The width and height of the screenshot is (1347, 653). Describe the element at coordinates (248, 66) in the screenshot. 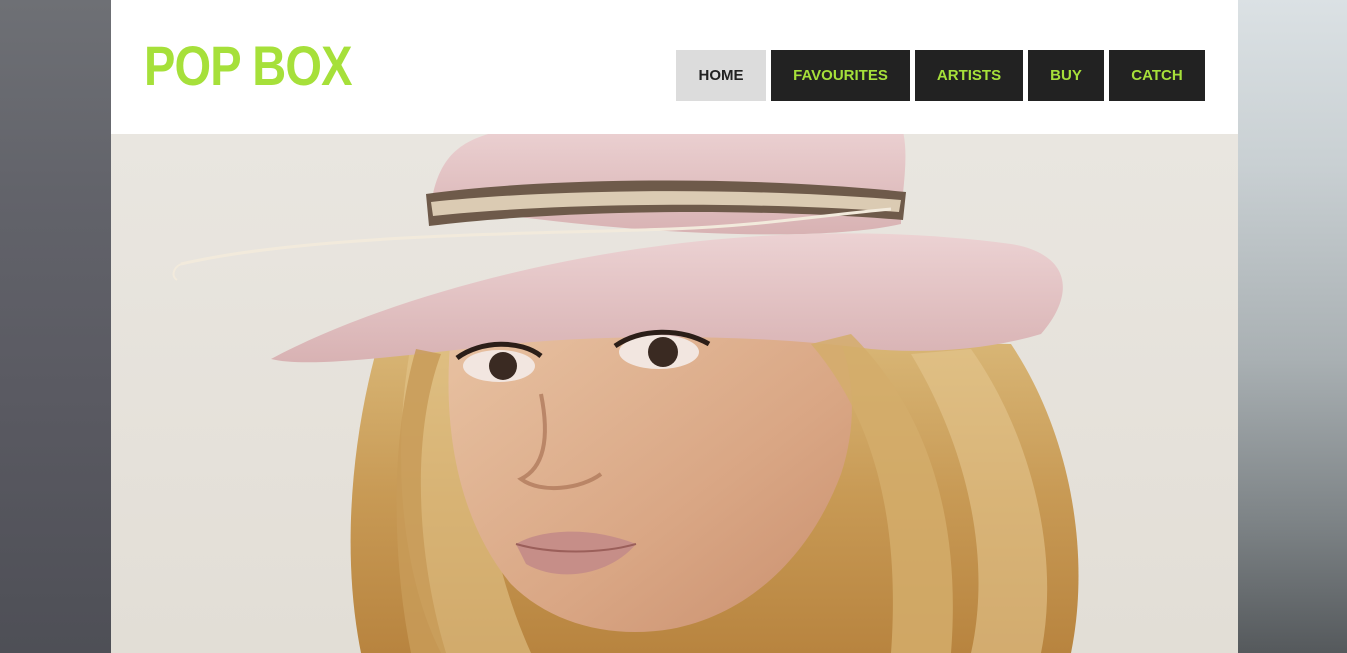

I see `site-logo: POP BOX` at that location.